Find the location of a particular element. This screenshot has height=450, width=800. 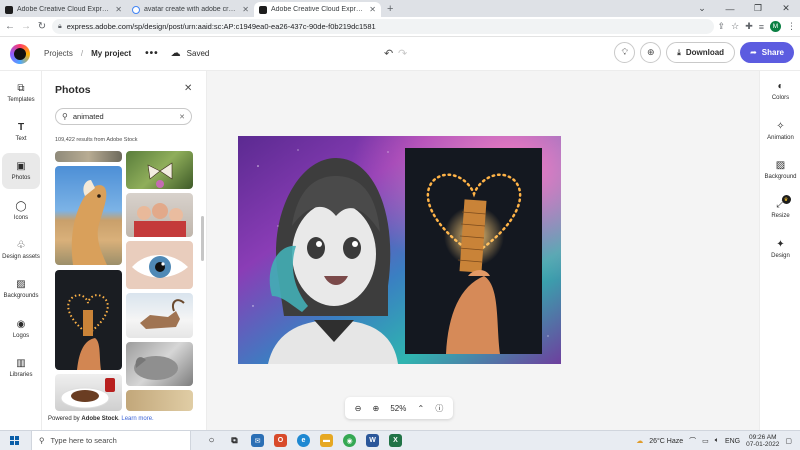

photo-search-field: ⚲ ✕ is located at coordinates (123, 116).